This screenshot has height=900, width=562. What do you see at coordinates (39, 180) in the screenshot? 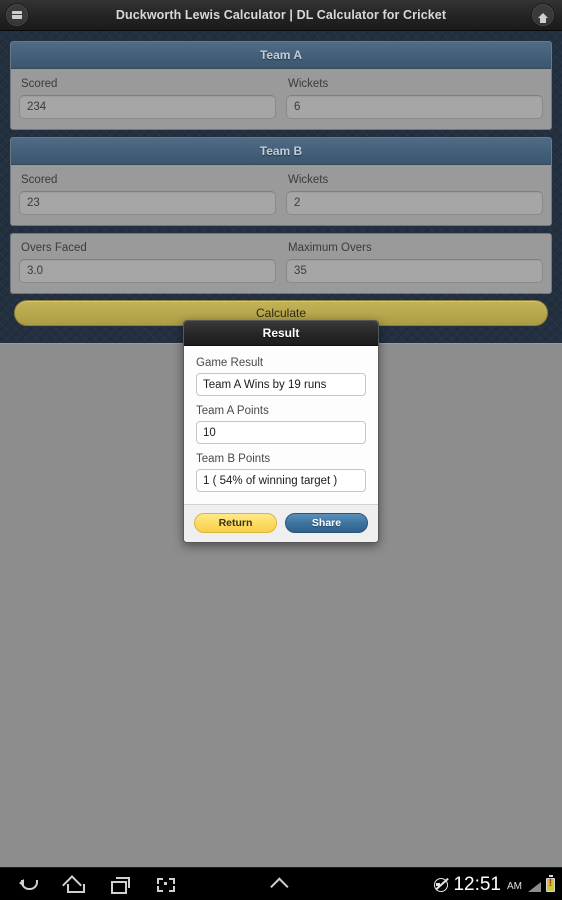
I see `team-b-scored-label: Scored` at bounding box center [39, 180].